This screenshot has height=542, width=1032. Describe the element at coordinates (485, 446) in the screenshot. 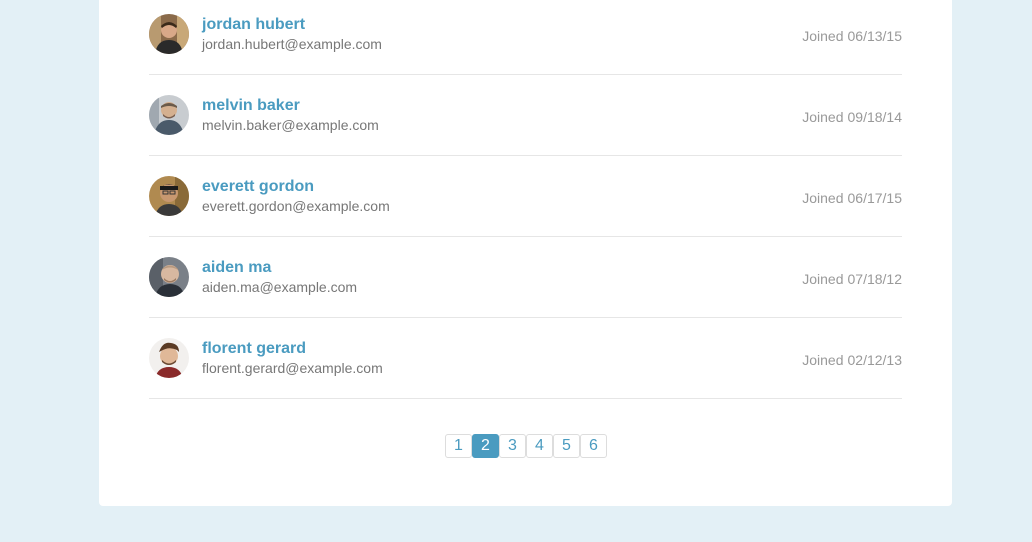

I see `page-2-button: 2` at that location.